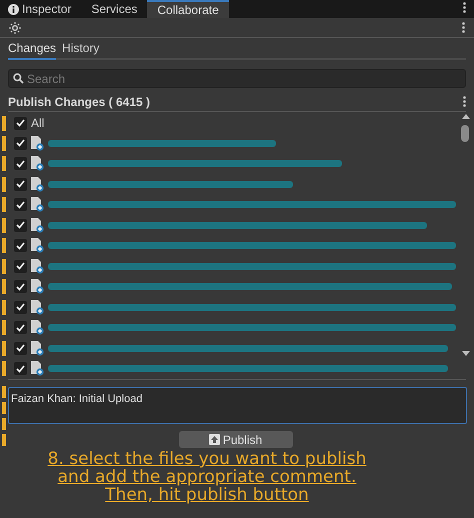 The height and width of the screenshot is (518, 474). I want to click on search-icon, so click(18, 78).